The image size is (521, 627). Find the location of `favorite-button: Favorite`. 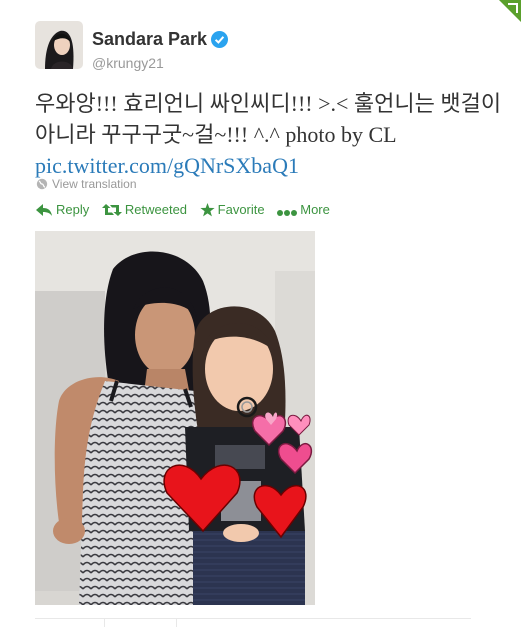

favorite-button: Favorite is located at coordinates (232, 209).